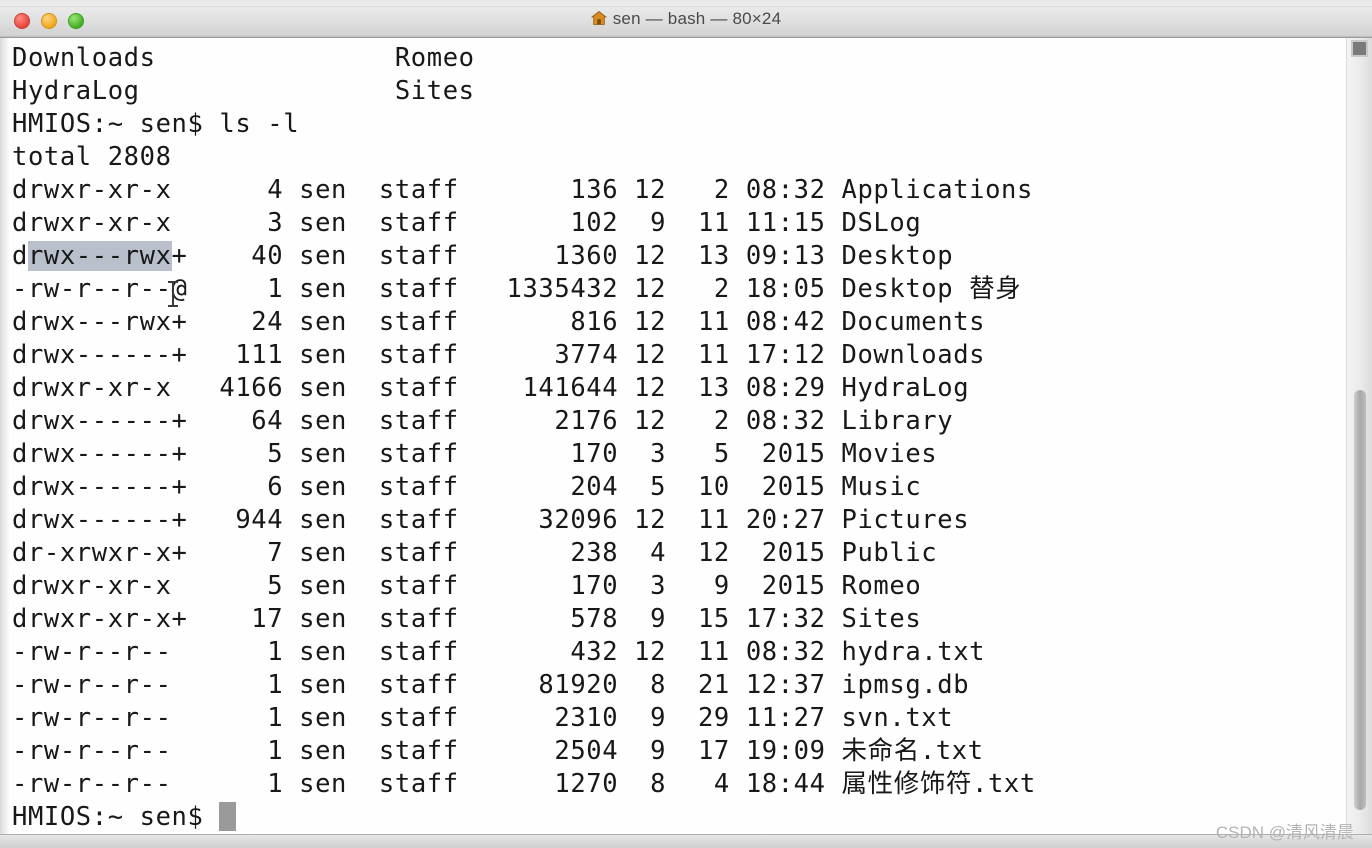  I want to click on permissions-suffix: +, so click(179, 256).